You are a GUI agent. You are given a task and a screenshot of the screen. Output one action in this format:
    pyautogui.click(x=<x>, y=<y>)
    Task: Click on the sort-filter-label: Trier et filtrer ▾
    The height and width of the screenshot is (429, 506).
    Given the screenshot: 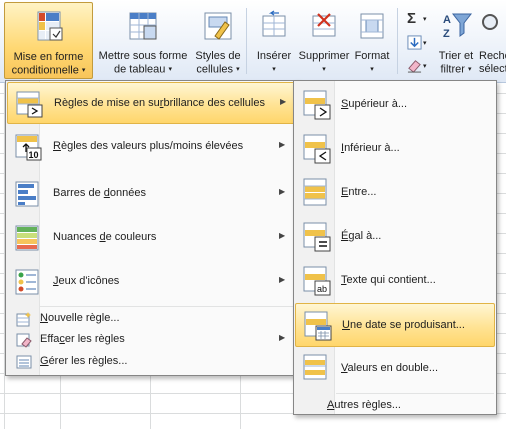 What is the action you would take?
    pyautogui.click(x=456, y=63)
    